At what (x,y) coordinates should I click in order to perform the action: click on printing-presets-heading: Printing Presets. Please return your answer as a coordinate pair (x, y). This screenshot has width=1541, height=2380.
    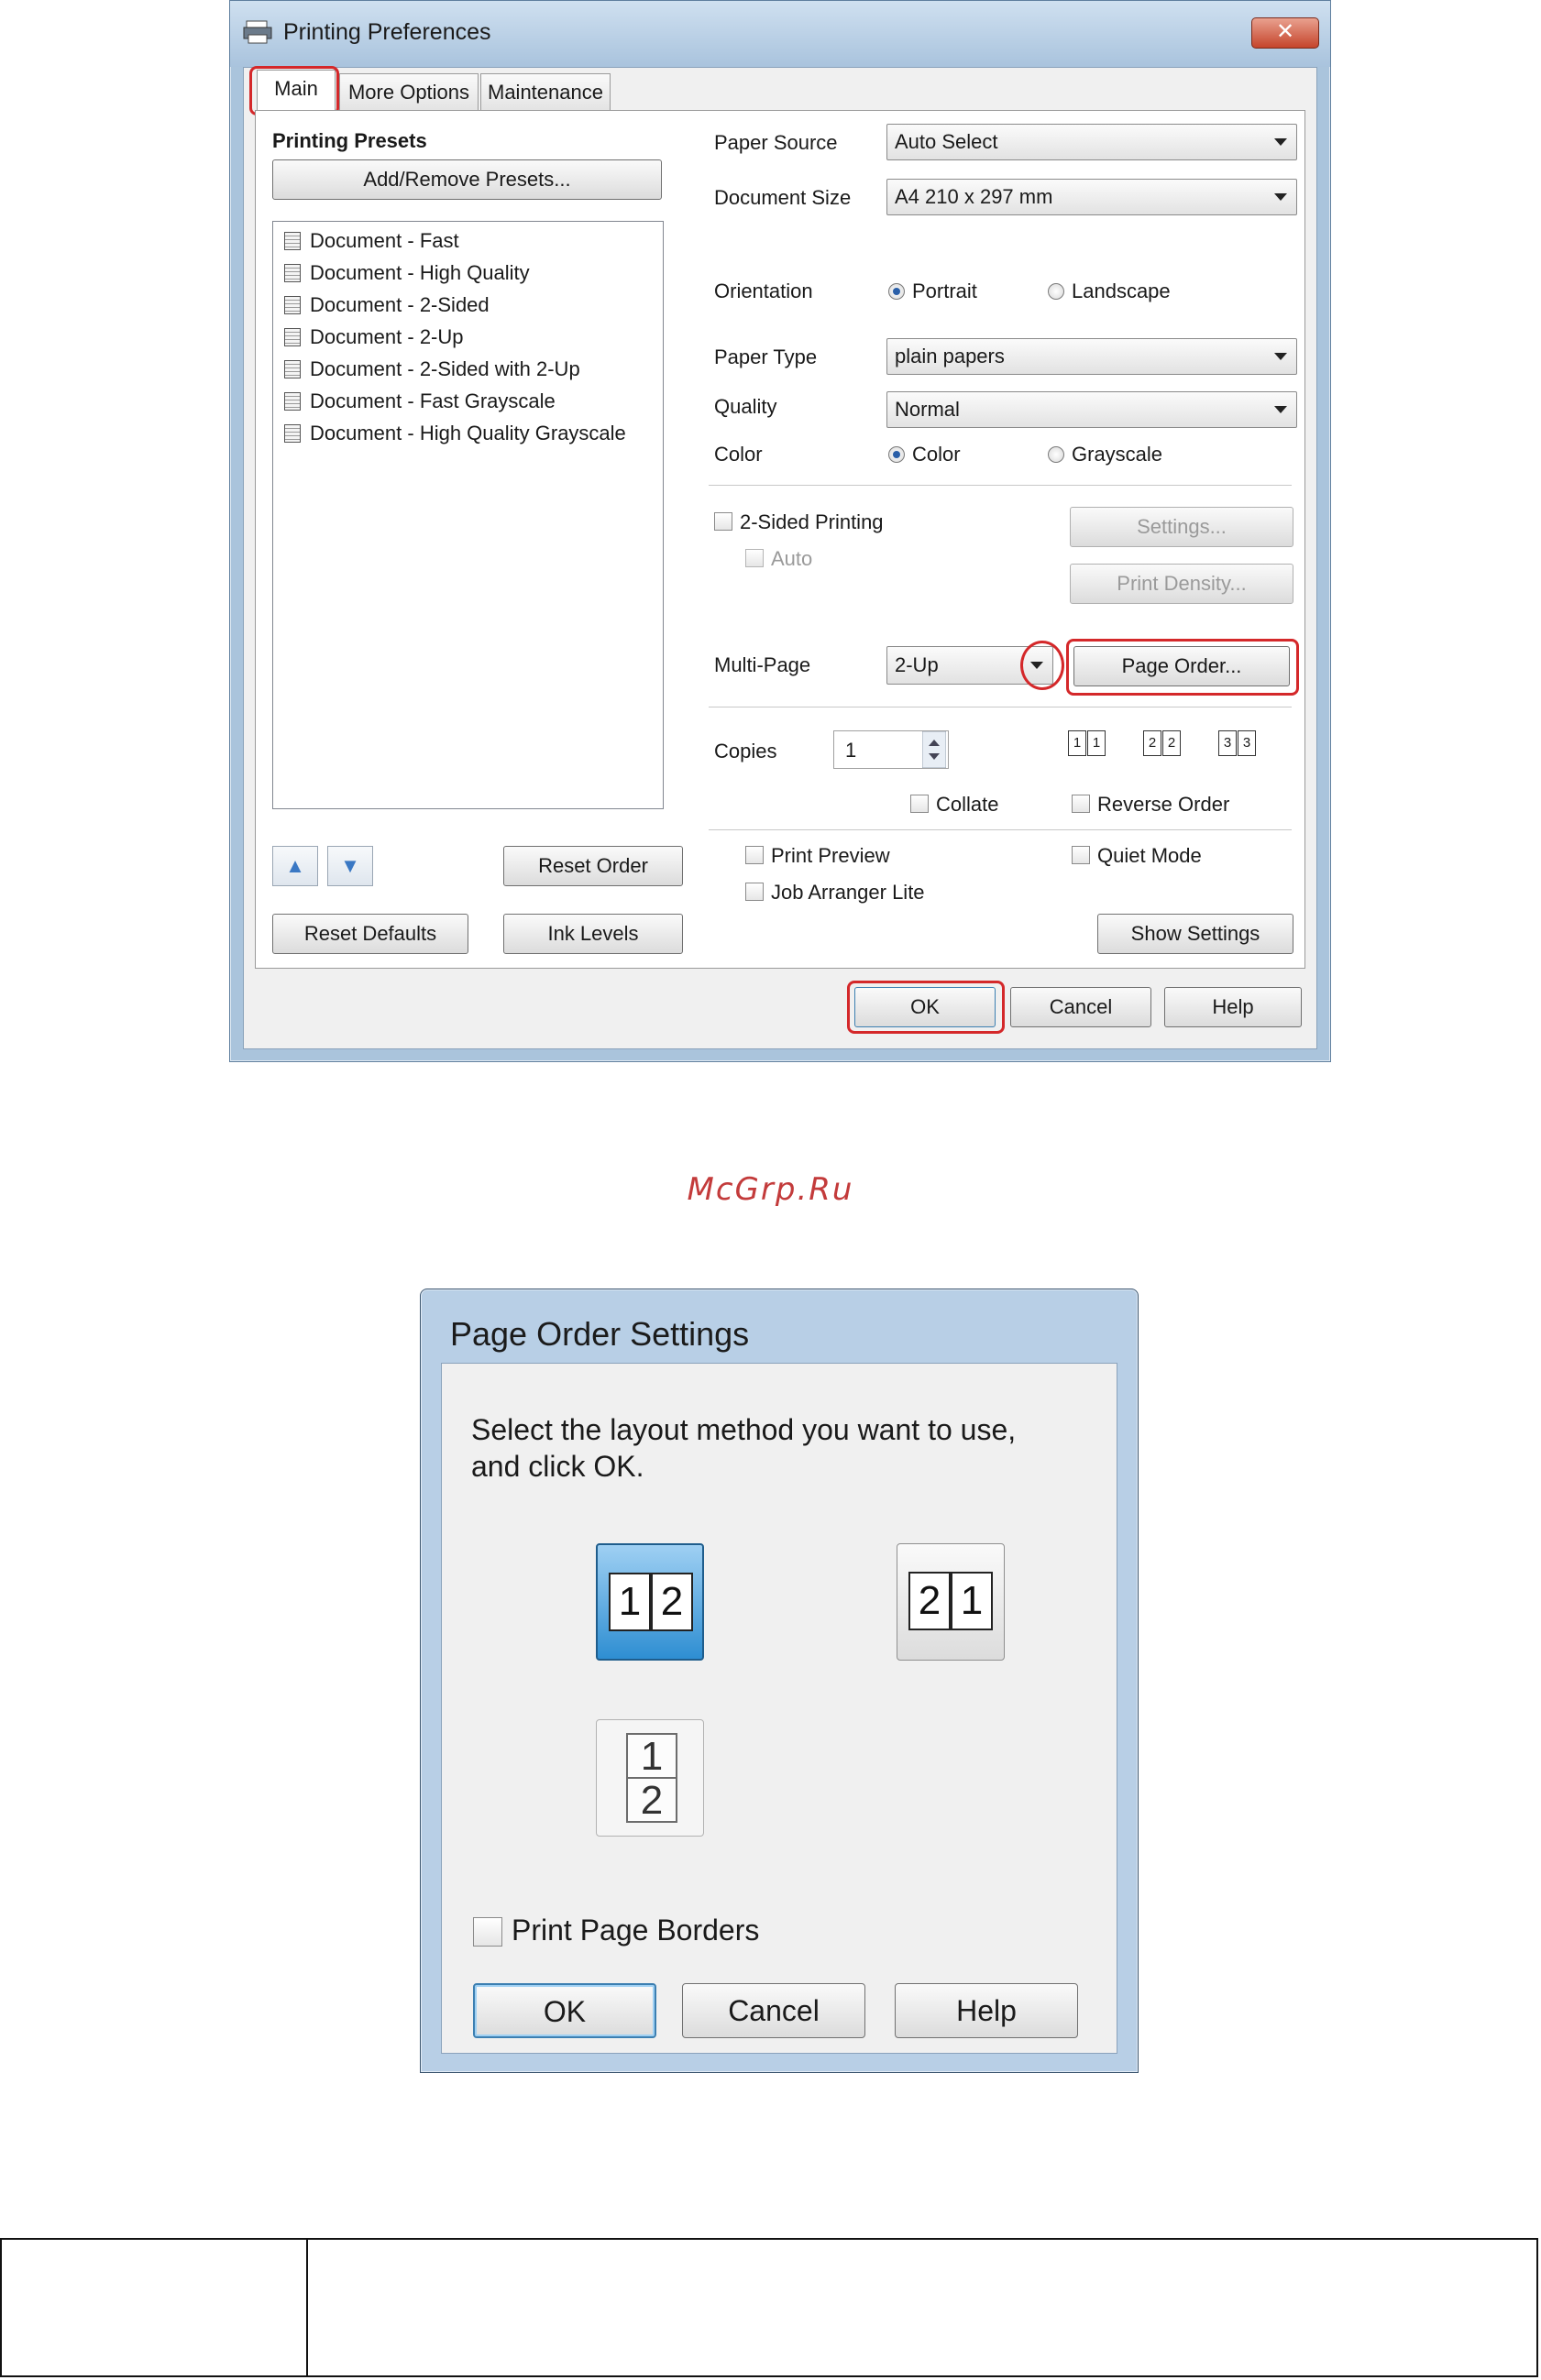
    Looking at the image, I should click on (349, 140).